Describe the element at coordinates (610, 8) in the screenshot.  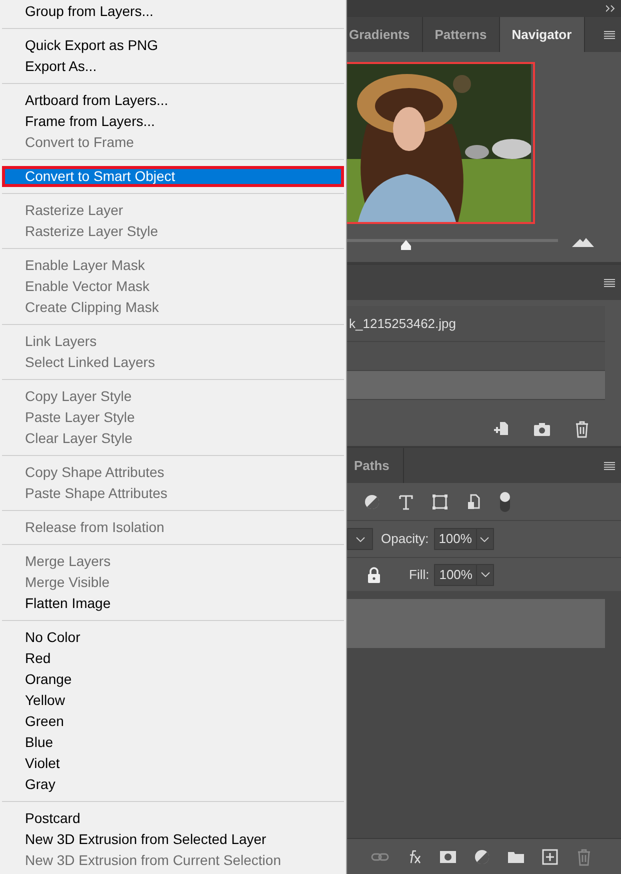
I see `collapse-icon` at that location.